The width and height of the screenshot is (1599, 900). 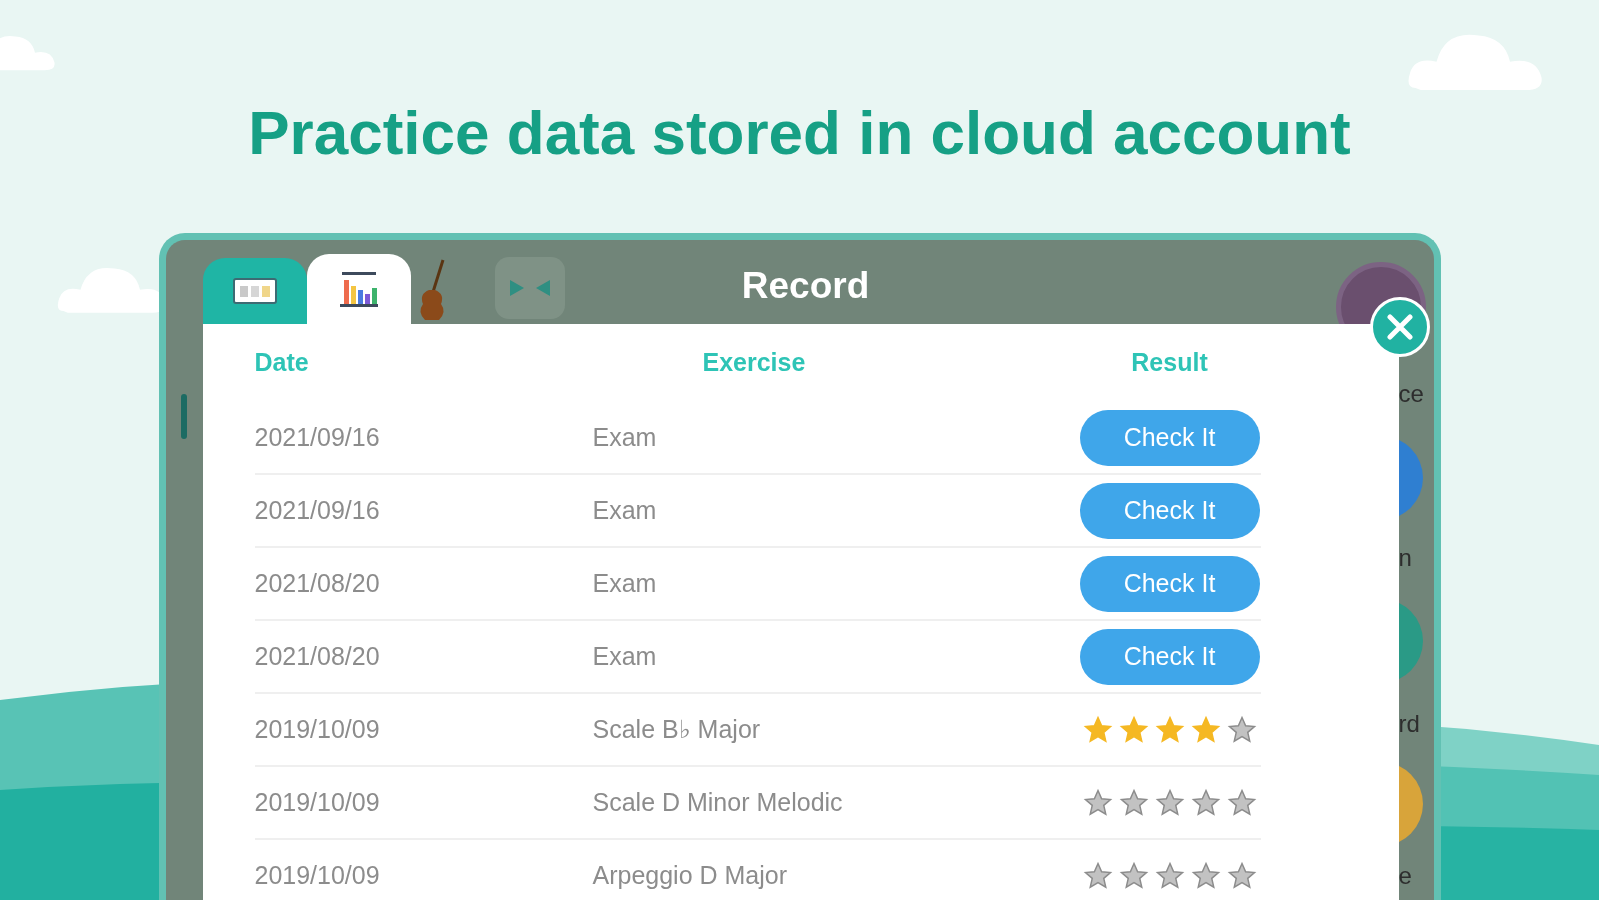 I want to click on arrows-icon, so click(x=529, y=288).